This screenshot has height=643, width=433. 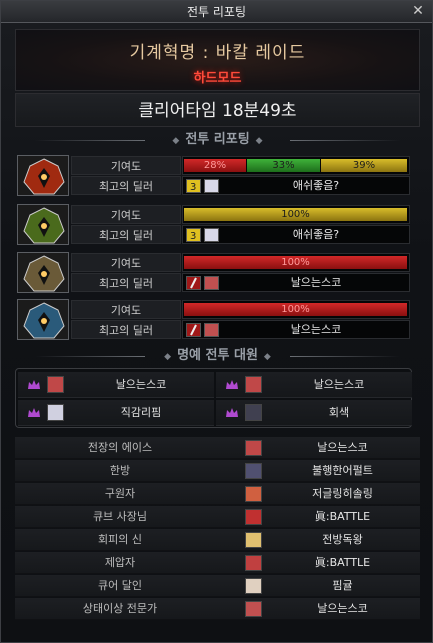 I want to click on boss-report-row: 기여도 28% 33% 39% 최고의 딜러 3 애쉬좋음?, so click(x=213, y=176).